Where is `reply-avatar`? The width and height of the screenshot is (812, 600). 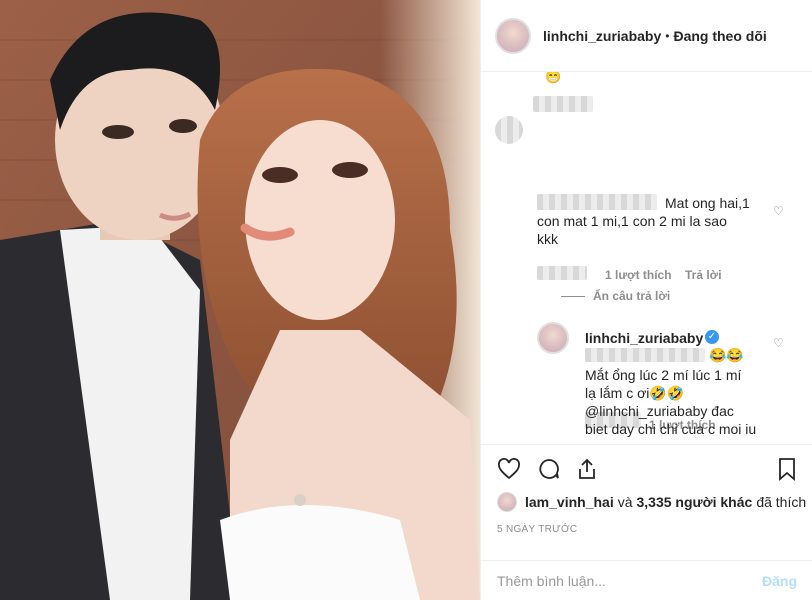
reply-avatar is located at coordinates (553, 338).